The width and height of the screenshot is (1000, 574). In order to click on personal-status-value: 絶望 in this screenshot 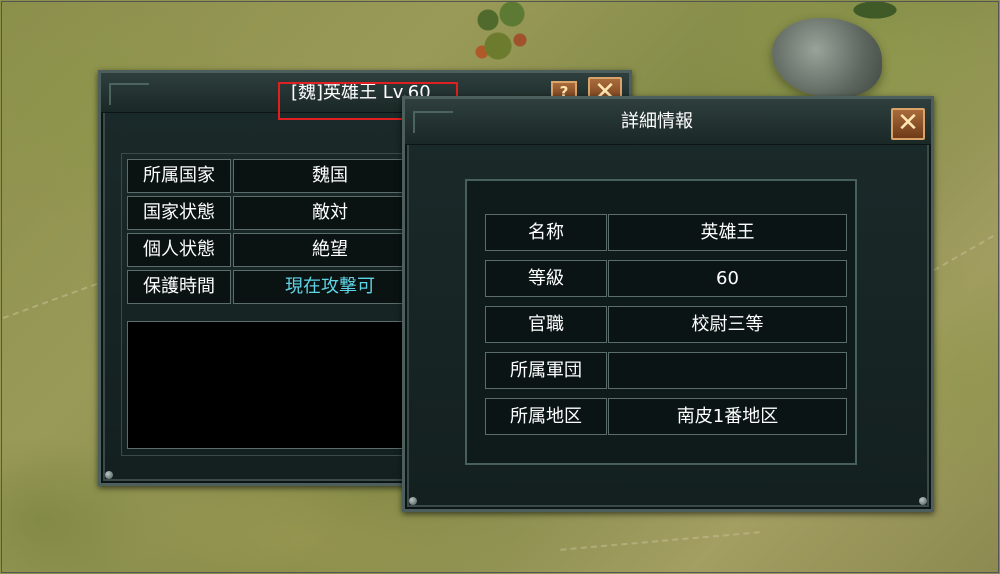, I will do `click(330, 250)`.